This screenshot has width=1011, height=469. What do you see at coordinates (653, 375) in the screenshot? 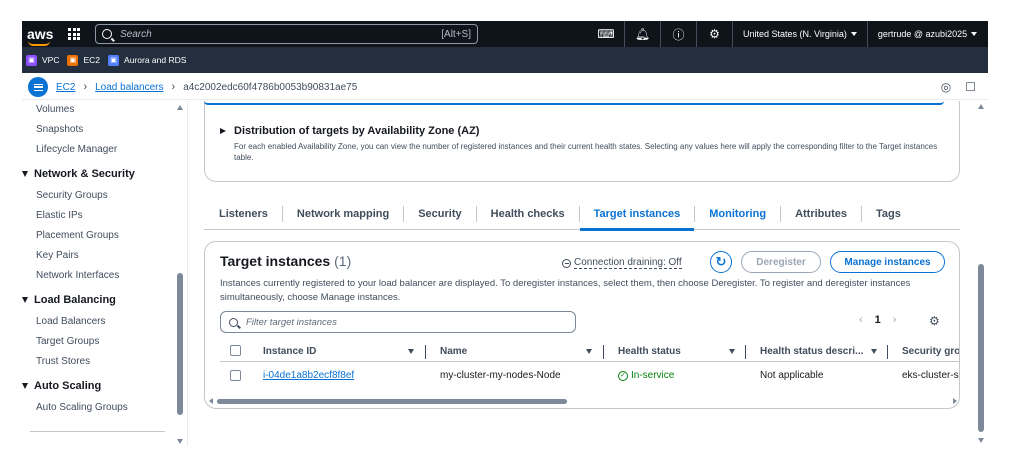
I see `health-status-label: In-service` at bounding box center [653, 375].